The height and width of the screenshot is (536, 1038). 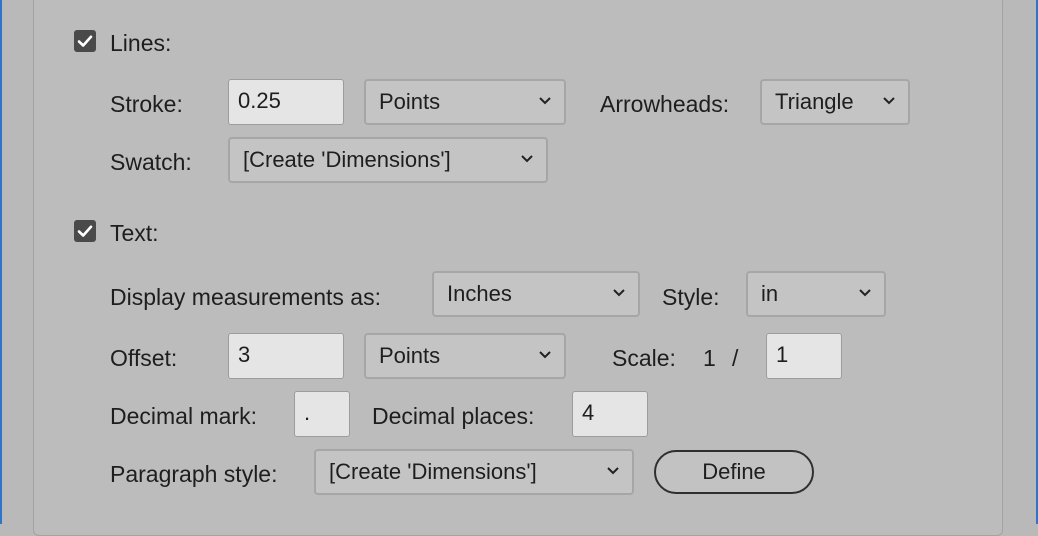 I want to click on swatch-value: [Create 'Dimensions'], so click(x=347, y=159).